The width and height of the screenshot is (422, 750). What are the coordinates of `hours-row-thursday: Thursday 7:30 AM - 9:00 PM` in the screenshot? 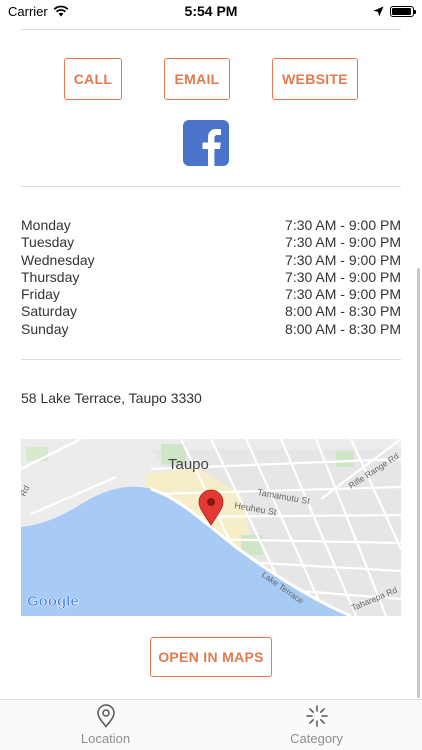 It's located at (211, 277).